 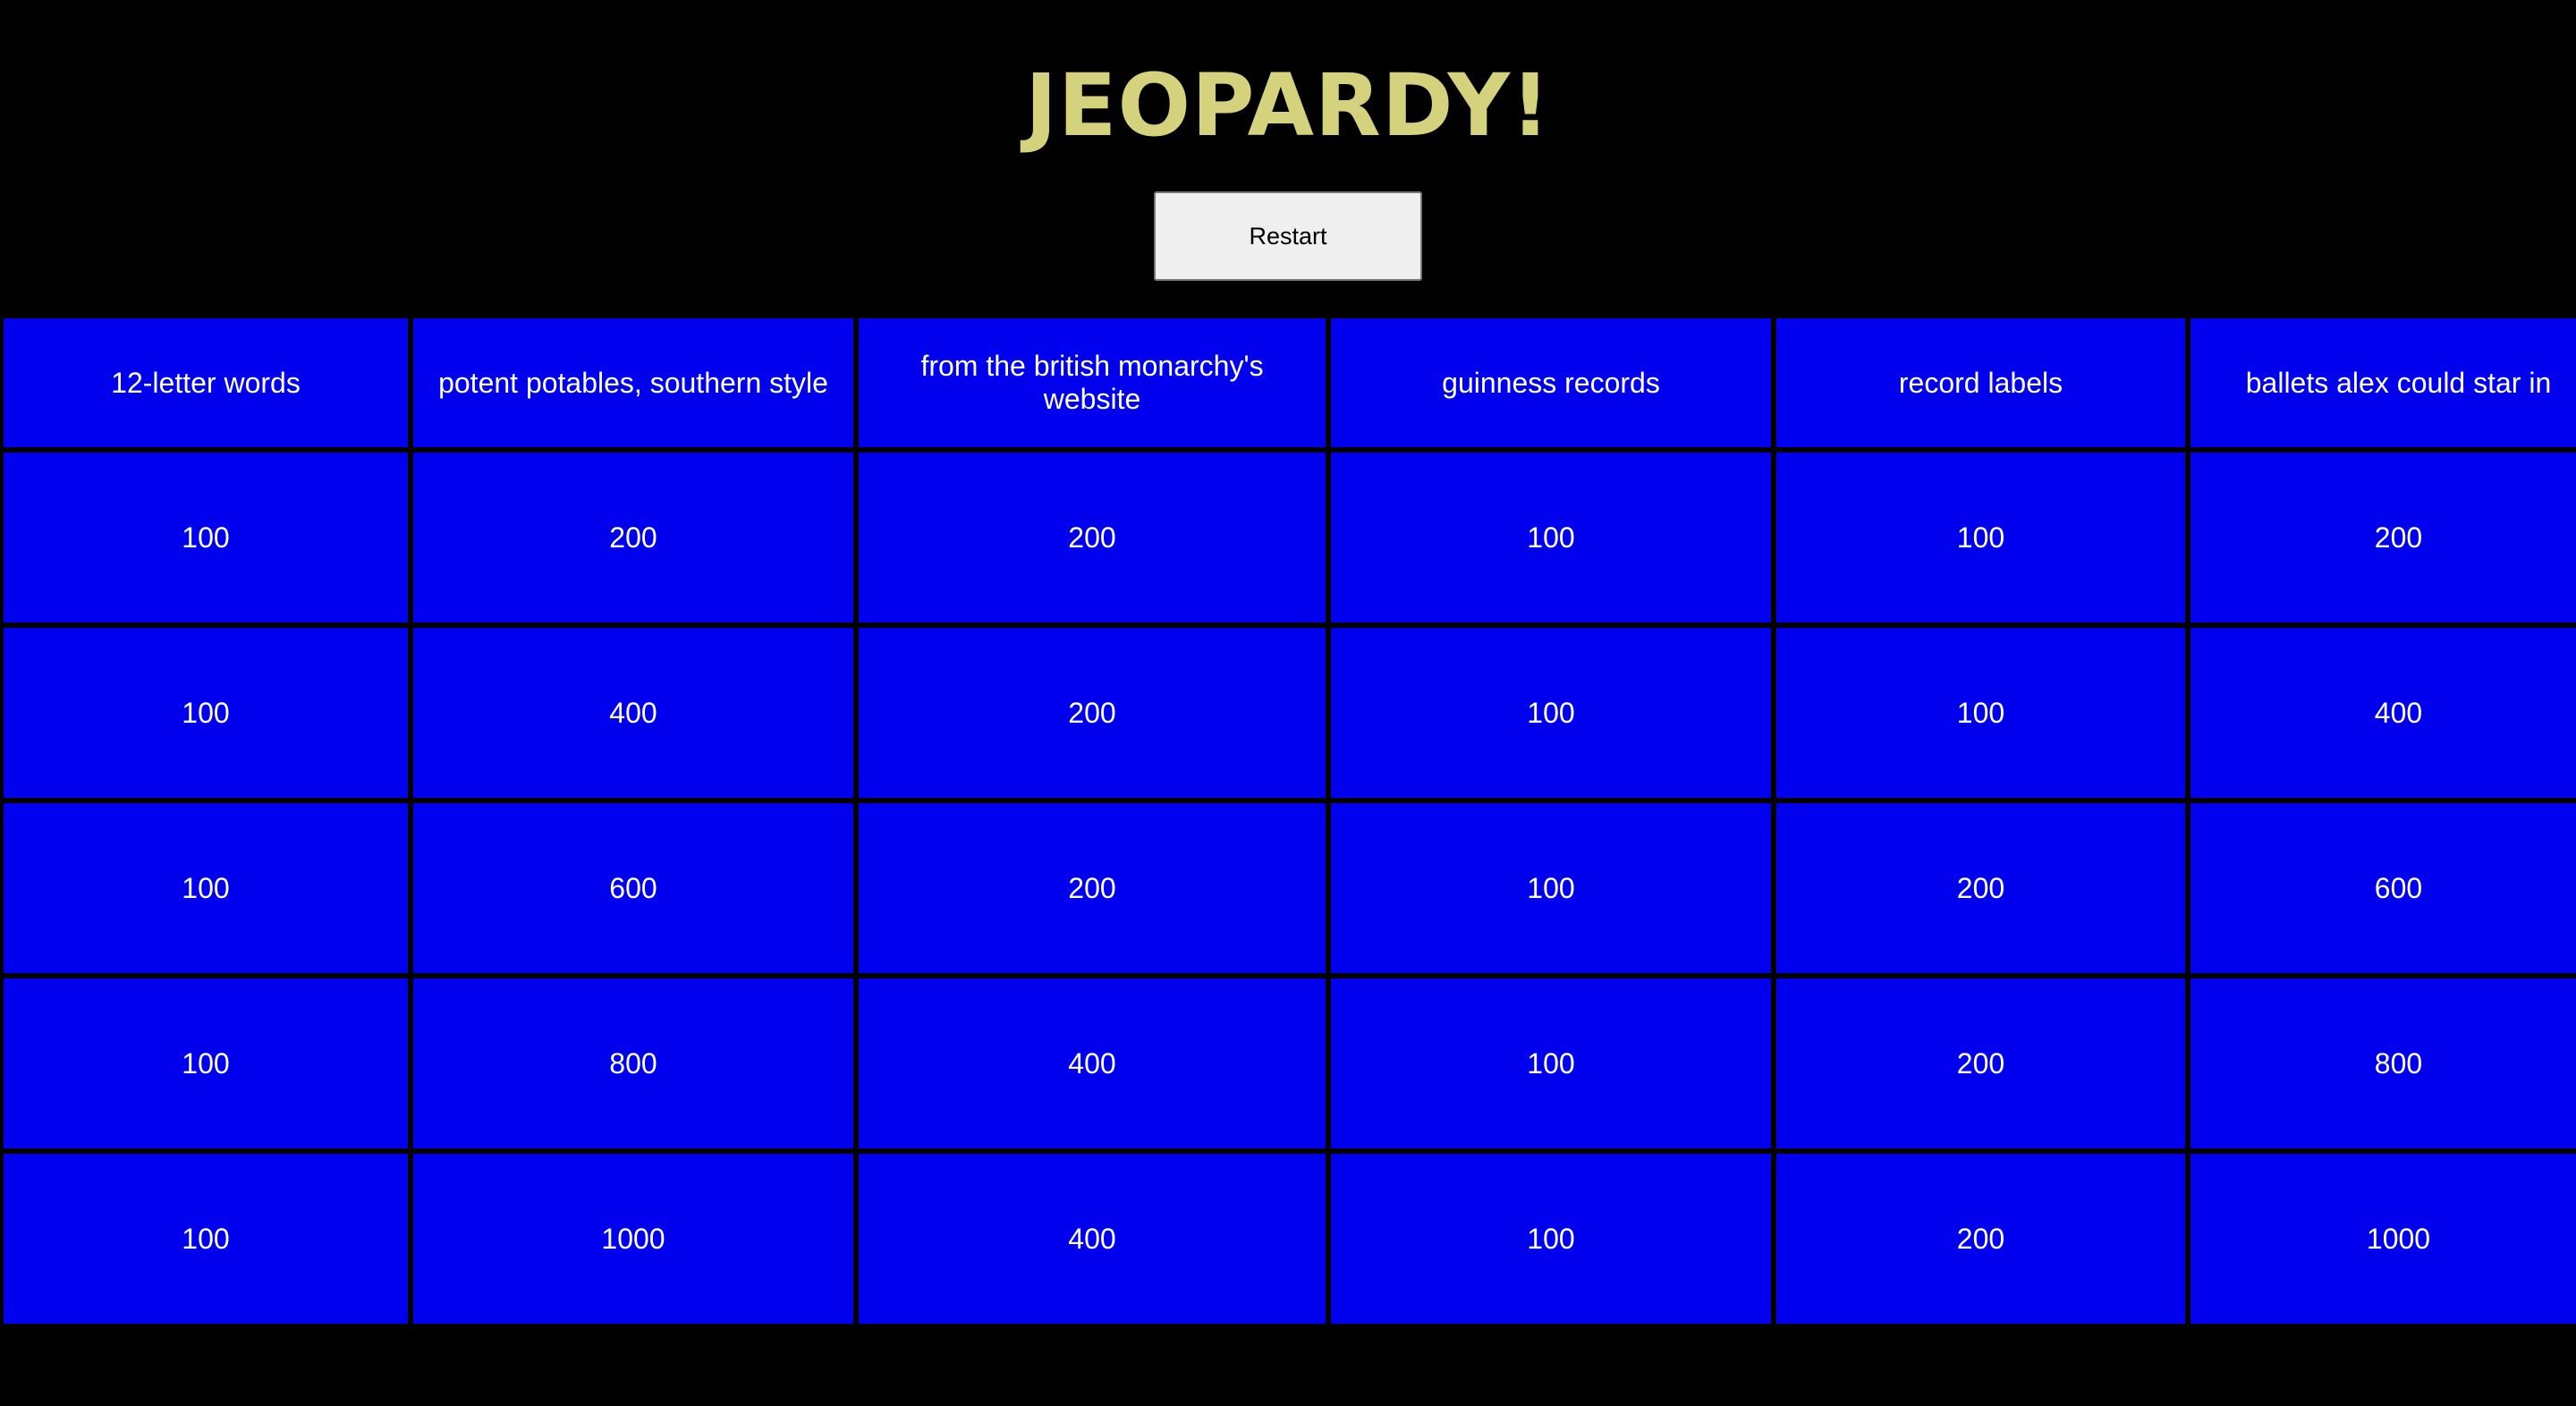 What do you see at coordinates (1980, 383) in the screenshot?
I see `category-header: record labels` at bounding box center [1980, 383].